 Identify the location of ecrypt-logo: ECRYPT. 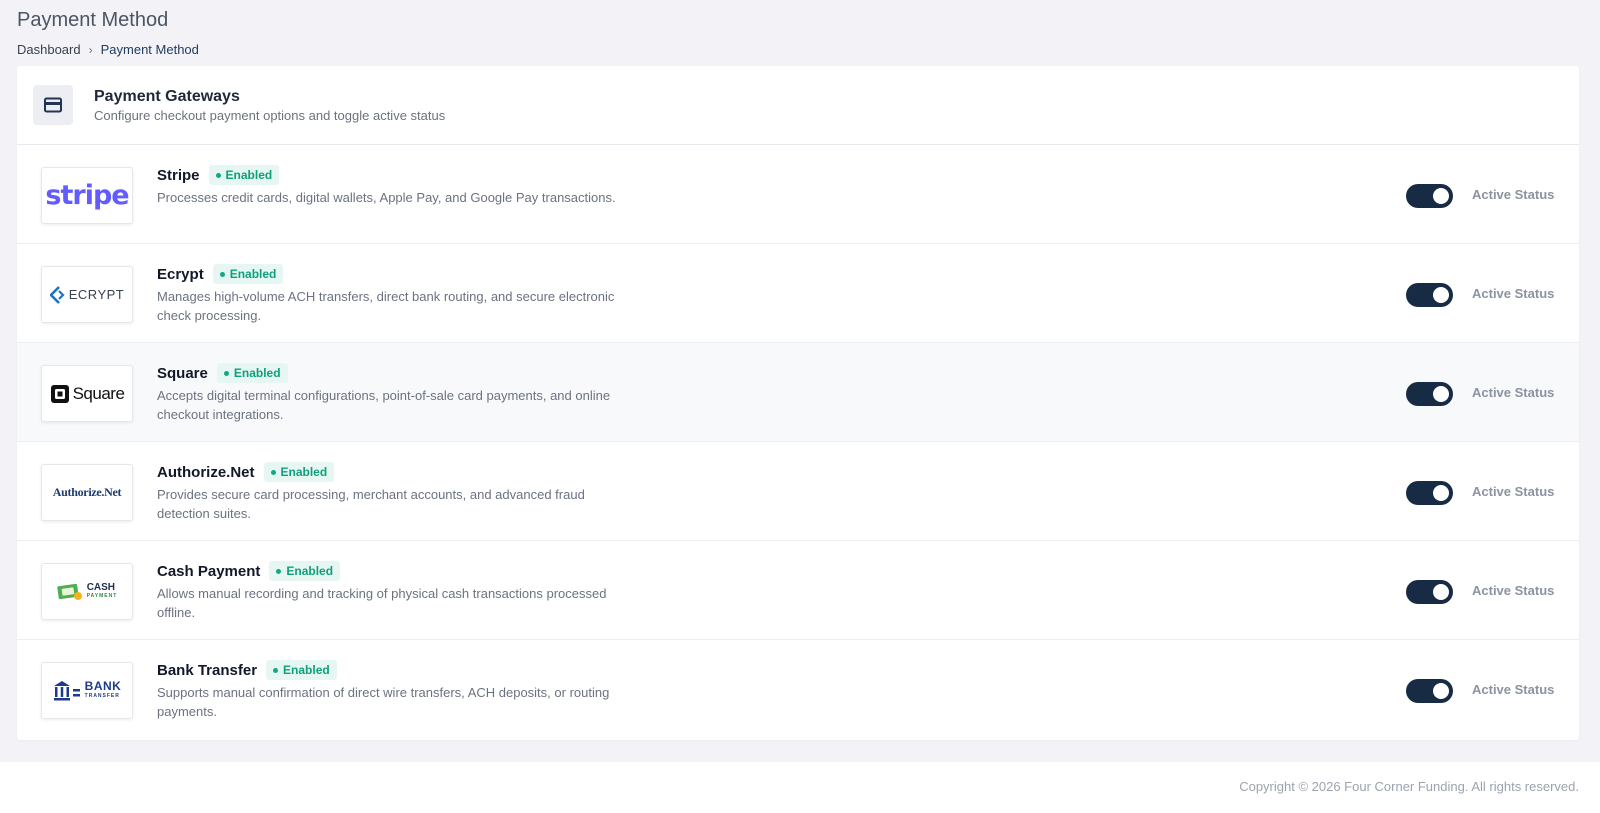
(87, 294).